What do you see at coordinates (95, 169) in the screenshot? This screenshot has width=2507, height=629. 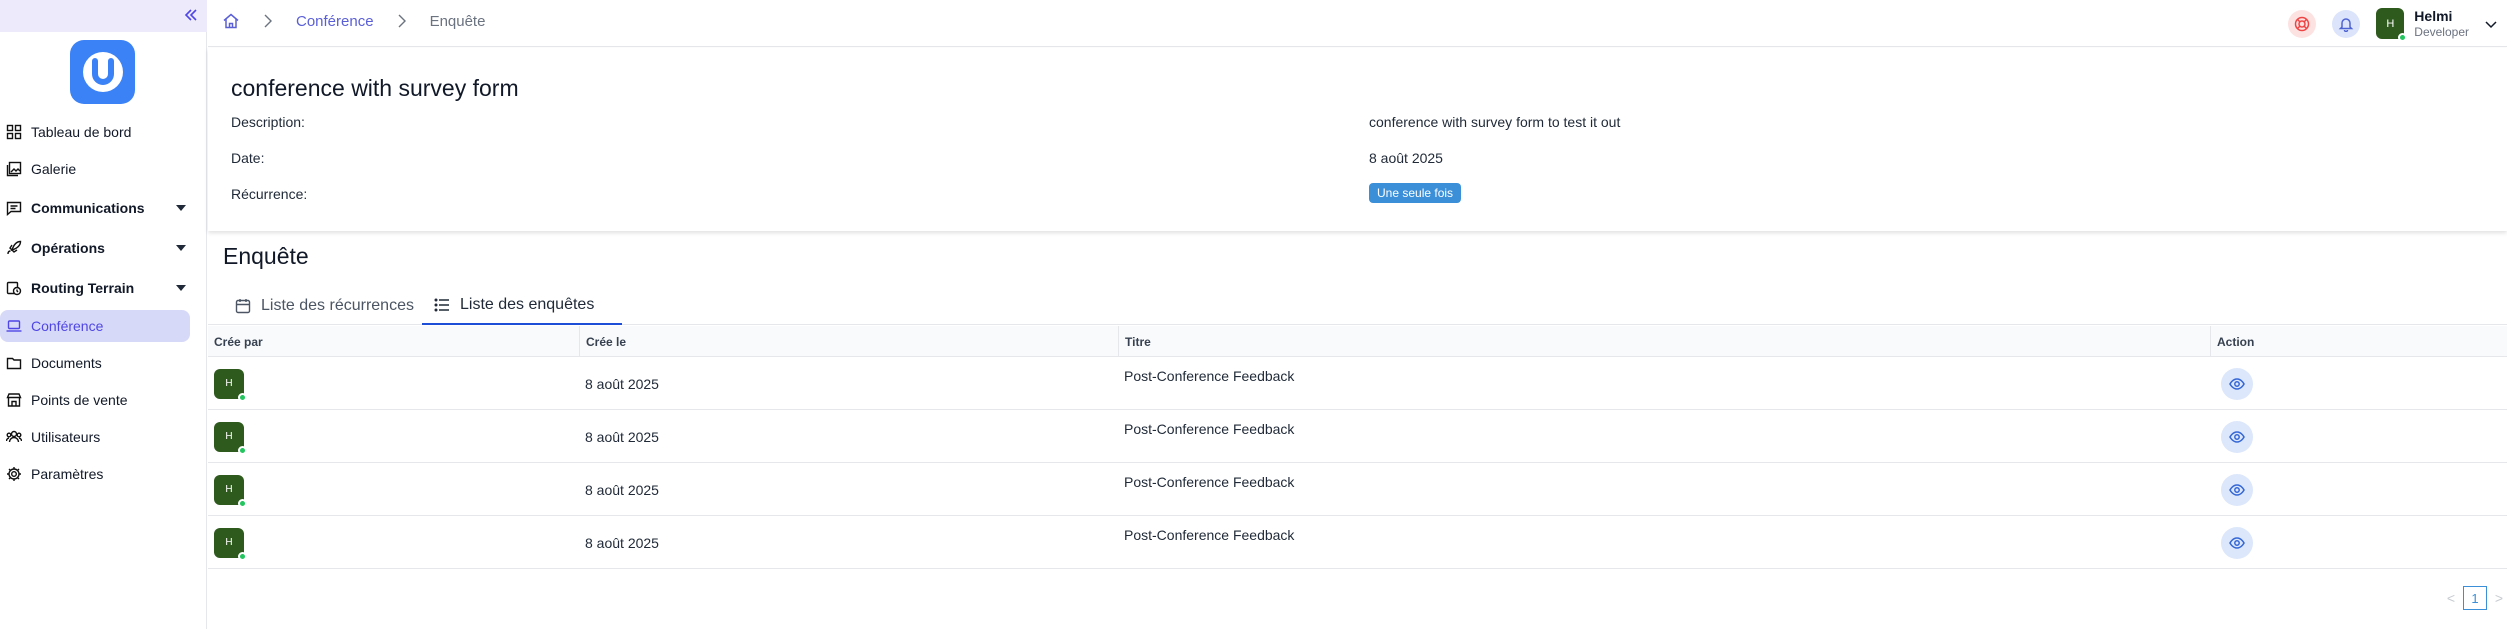 I see `sidebar-item-gallery: Galerie` at bounding box center [95, 169].